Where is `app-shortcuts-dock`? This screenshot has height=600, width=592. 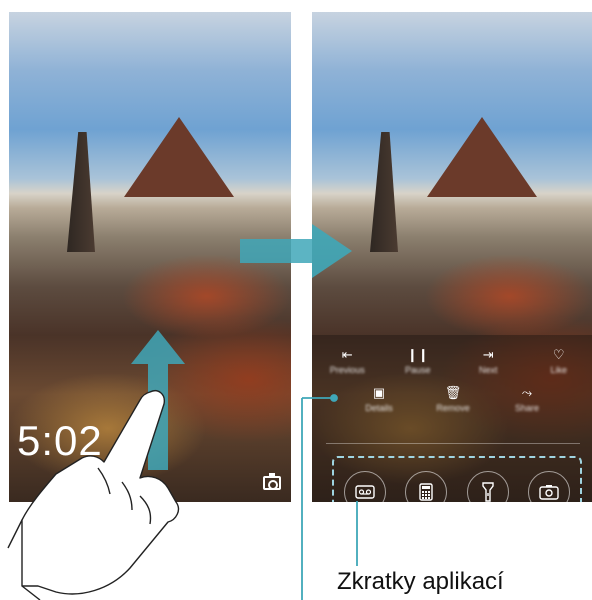 app-shortcuts-dock is located at coordinates (457, 479).